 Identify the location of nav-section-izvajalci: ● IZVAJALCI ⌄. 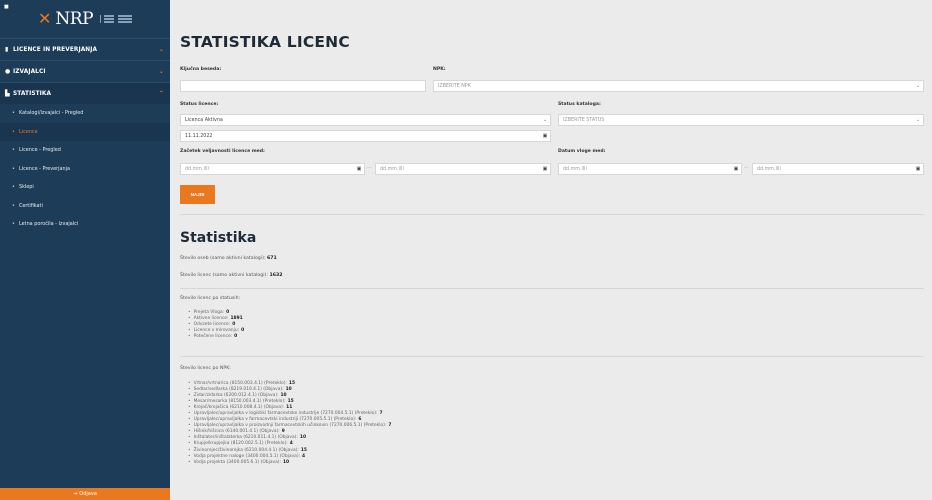
(85, 71).